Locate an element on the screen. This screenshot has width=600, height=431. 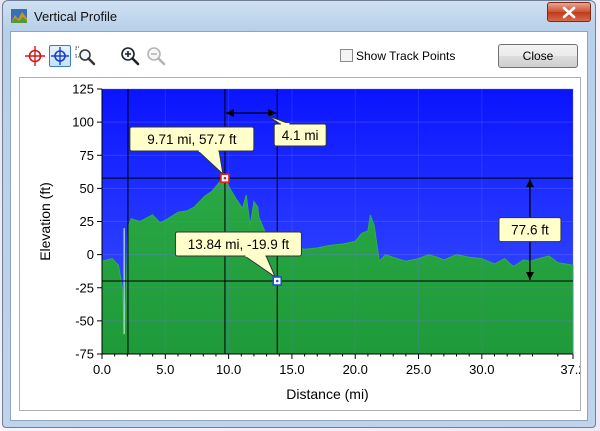
zoom-window-tool is located at coordinates (85, 56).